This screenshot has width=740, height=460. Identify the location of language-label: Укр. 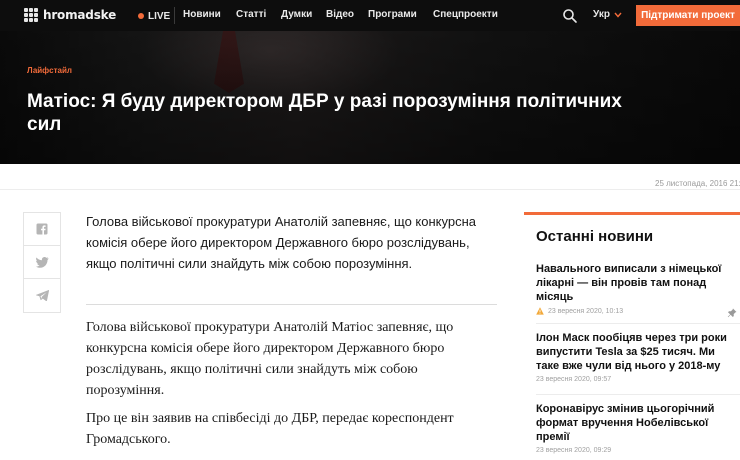
(601, 14).